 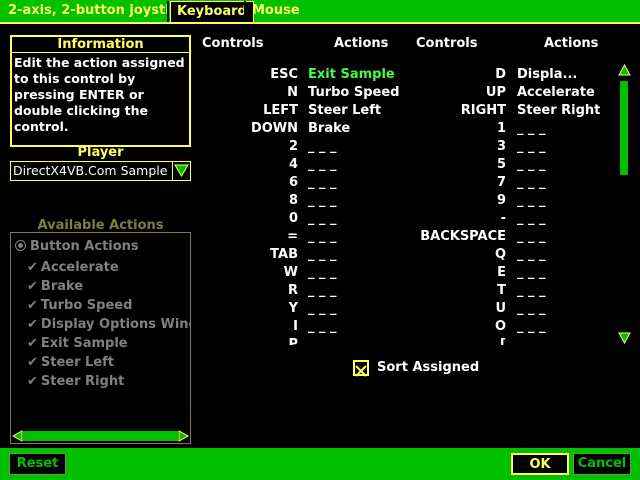 I want to click on control-key-left: I, so click(x=249, y=326).